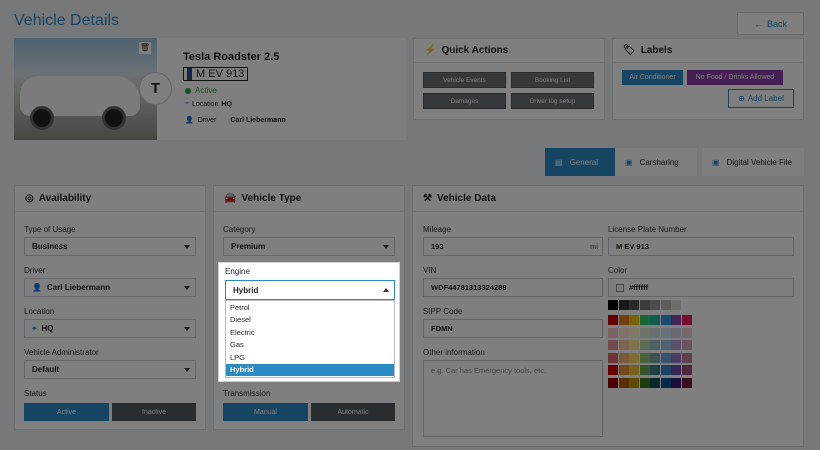 The height and width of the screenshot is (450, 820). I want to click on engine-option-gas: Gas, so click(310, 345).